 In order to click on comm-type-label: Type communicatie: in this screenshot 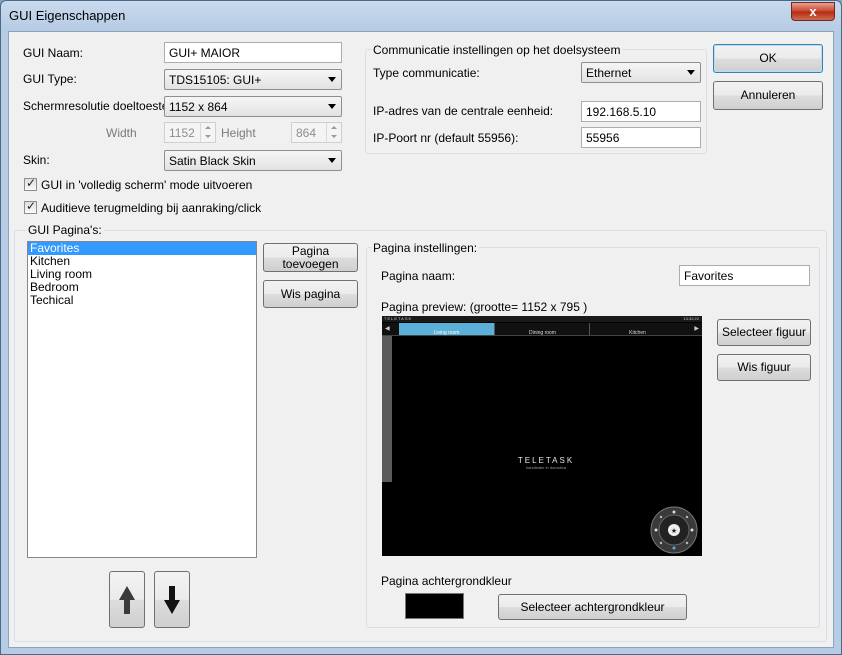, I will do `click(426, 73)`.